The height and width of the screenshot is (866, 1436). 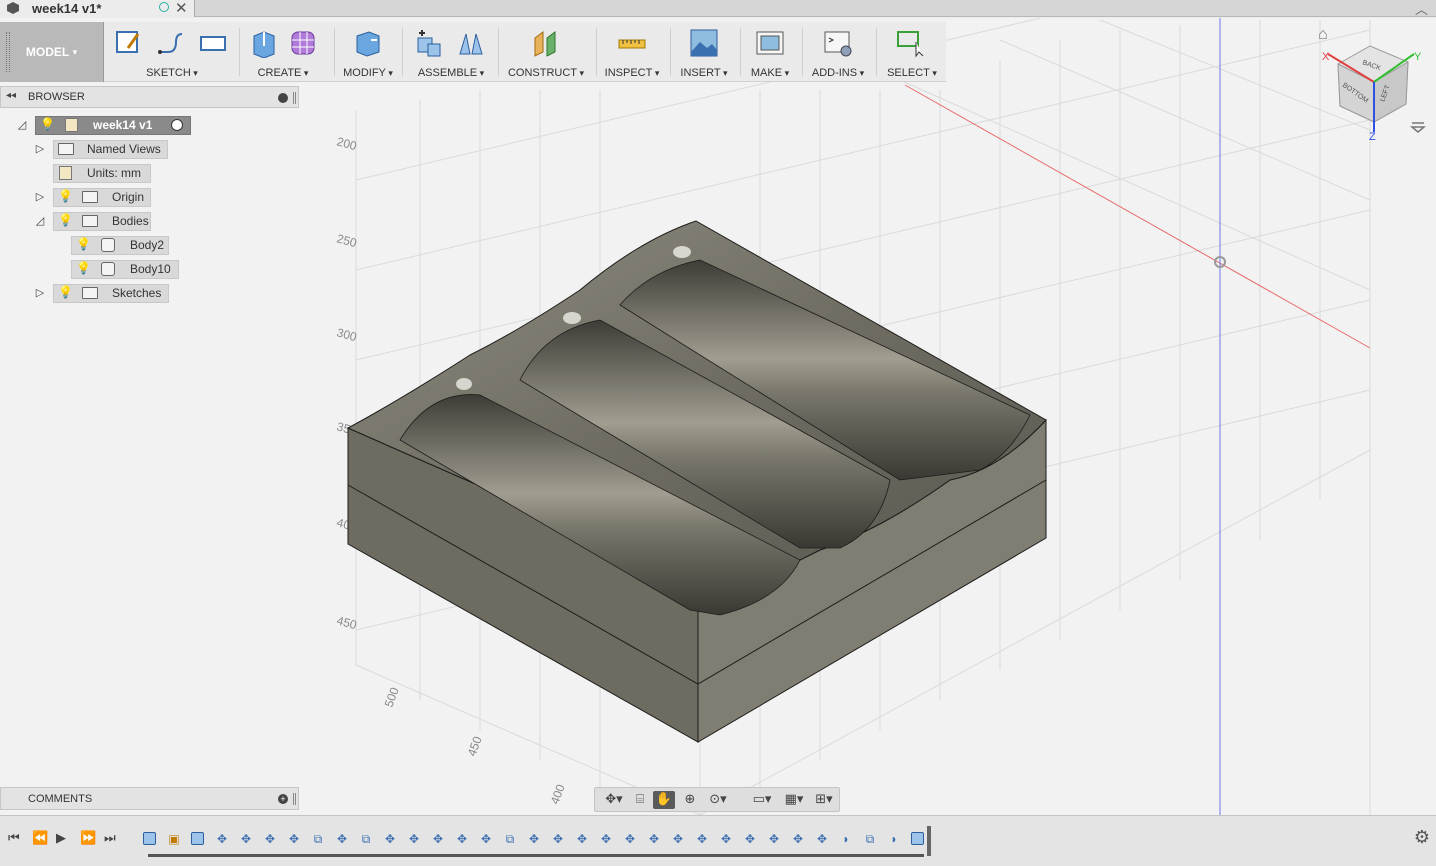 I want to click on timeline-settings-icon: ⚙, so click(x=1422, y=837).